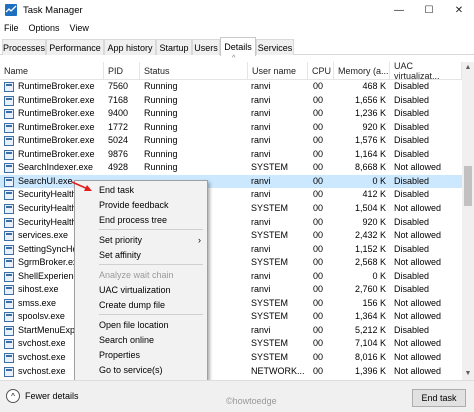 This screenshot has width=474, height=412. I want to click on cell-mem: 1,396 K, so click(370, 370).